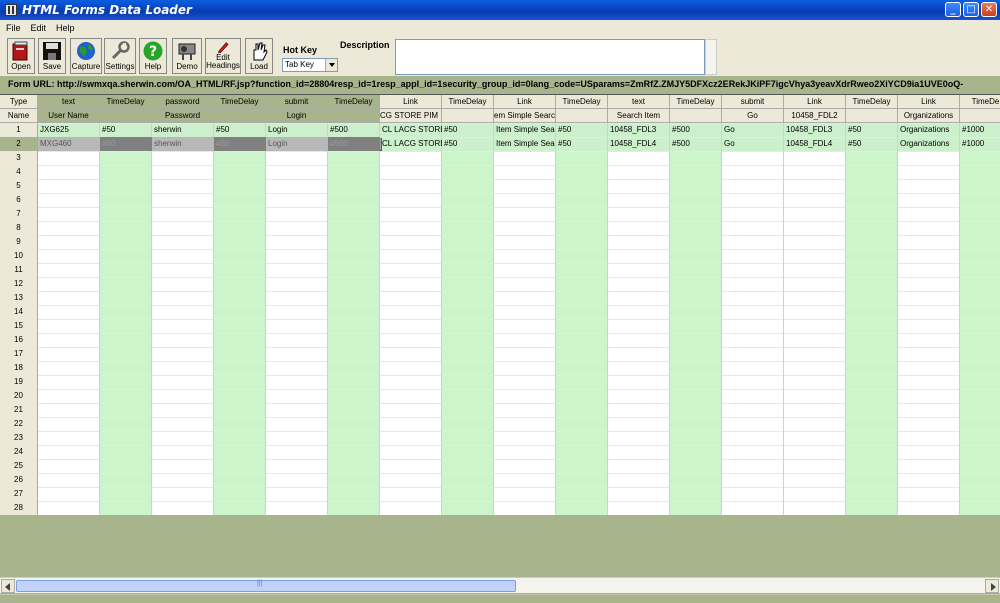 The image size is (1000, 603). I want to click on save-button: Save, so click(52, 56).